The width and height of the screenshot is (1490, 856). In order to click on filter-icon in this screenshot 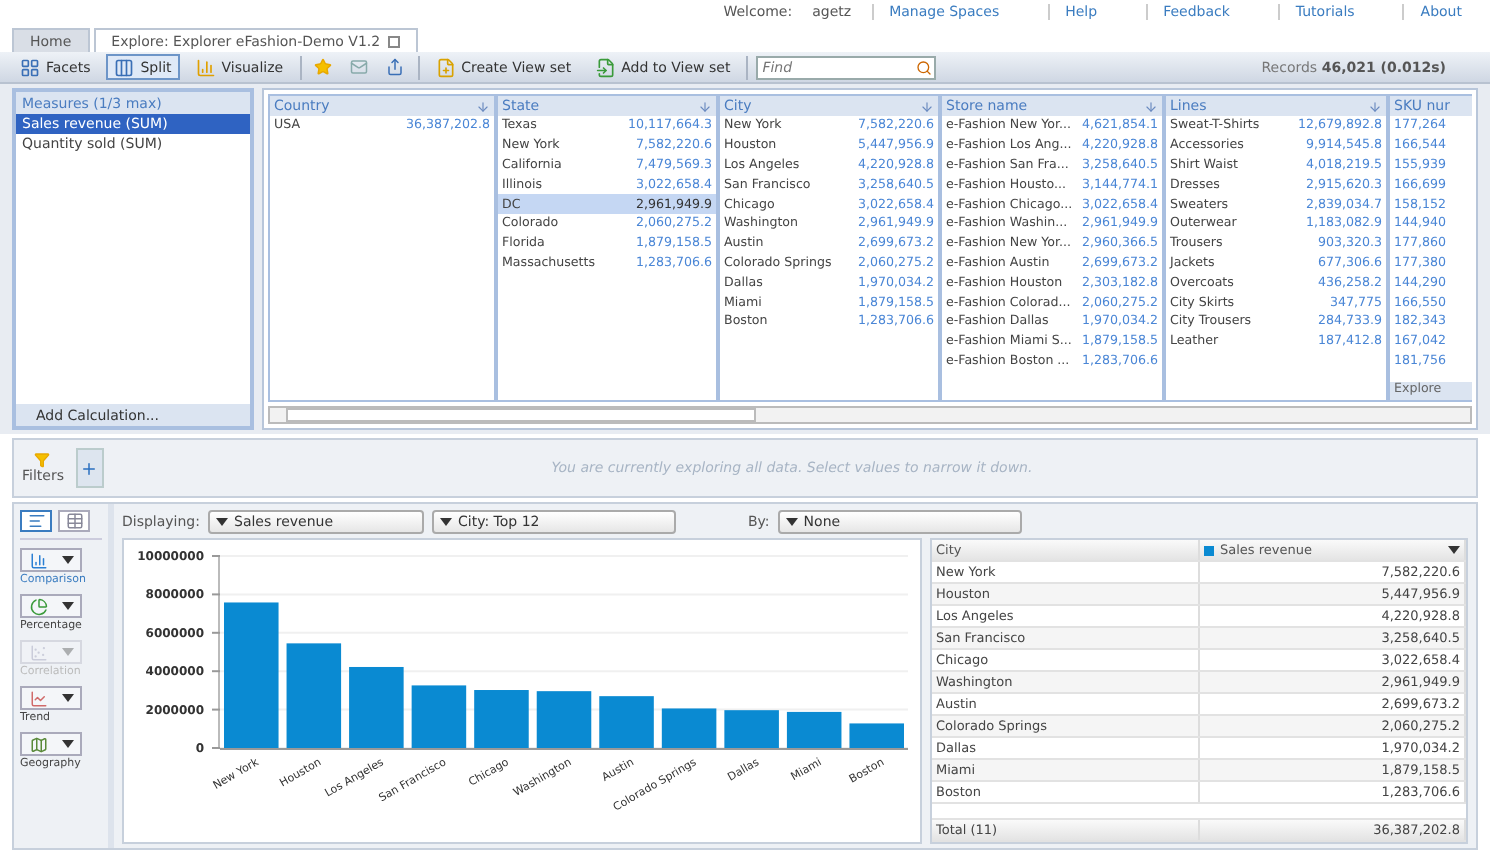, I will do `click(42, 460)`.